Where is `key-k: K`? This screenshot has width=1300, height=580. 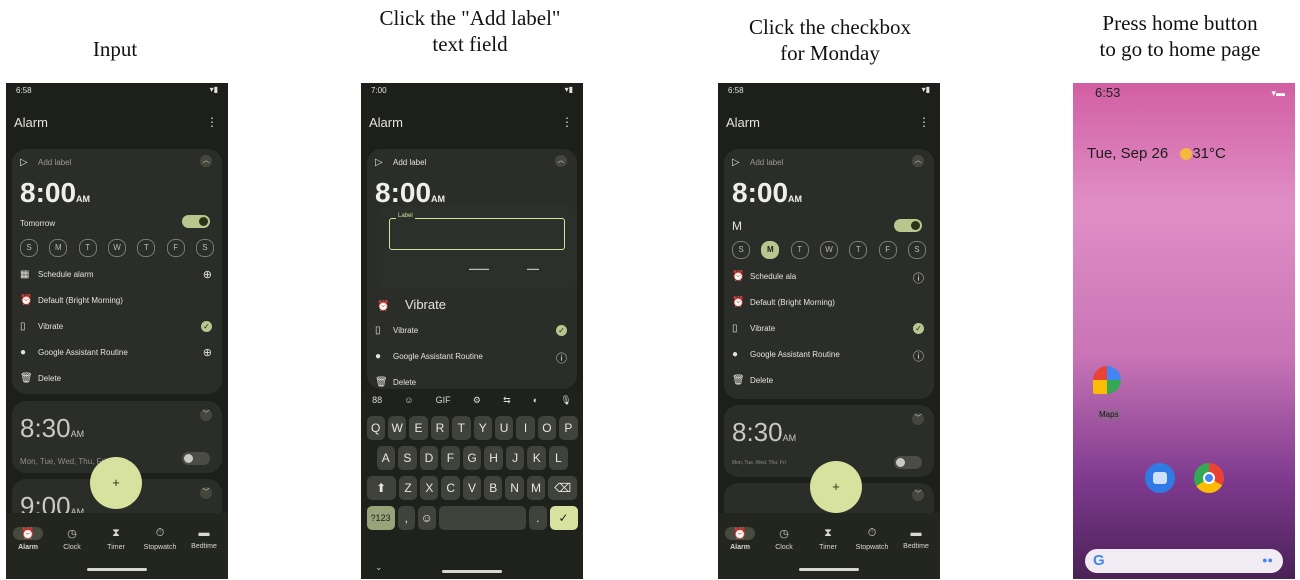 key-k: K is located at coordinates (536, 458).